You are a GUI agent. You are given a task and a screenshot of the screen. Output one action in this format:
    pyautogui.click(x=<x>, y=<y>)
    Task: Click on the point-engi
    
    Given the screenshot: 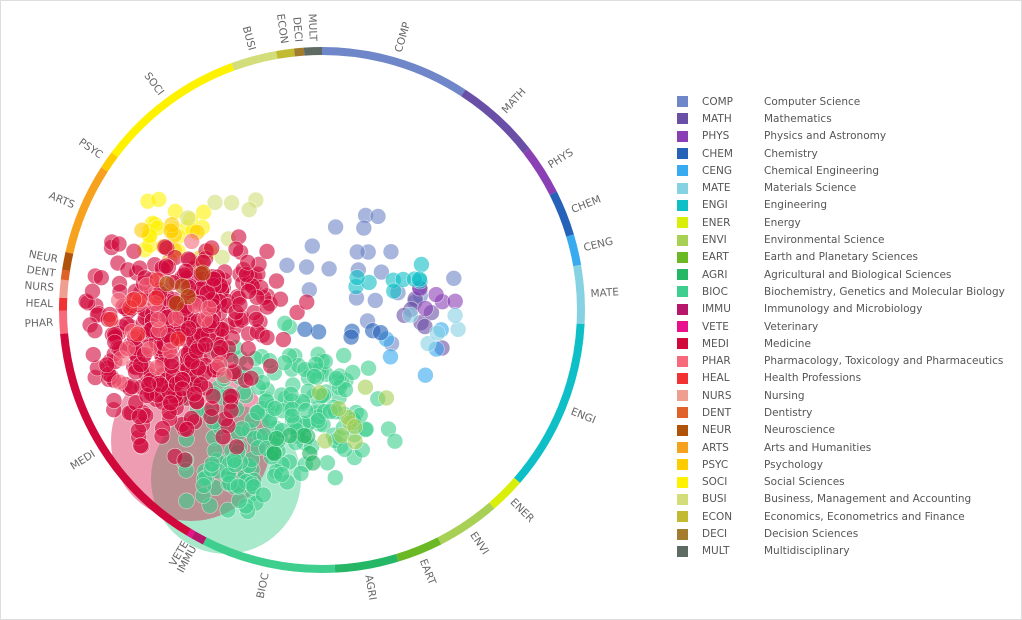 What is the action you would take?
    pyautogui.click(x=419, y=279)
    